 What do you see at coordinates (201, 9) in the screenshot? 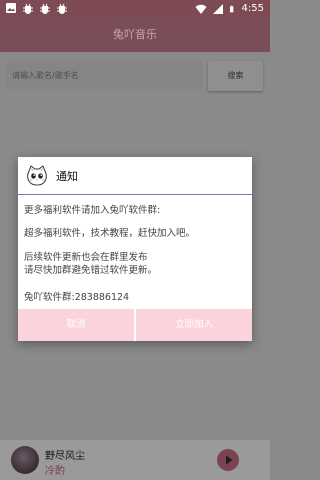
I see `wifi-icon` at bounding box center [201, 9].